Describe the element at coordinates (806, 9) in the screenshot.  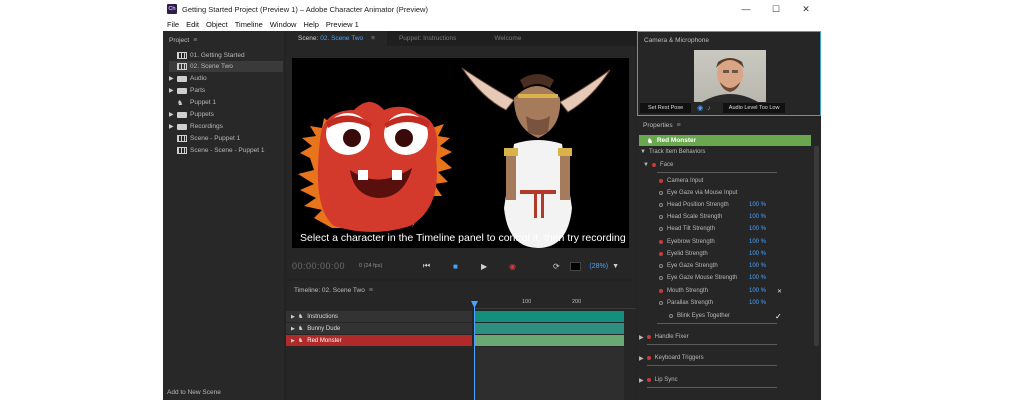
I see `close-button: ✕` at that location.